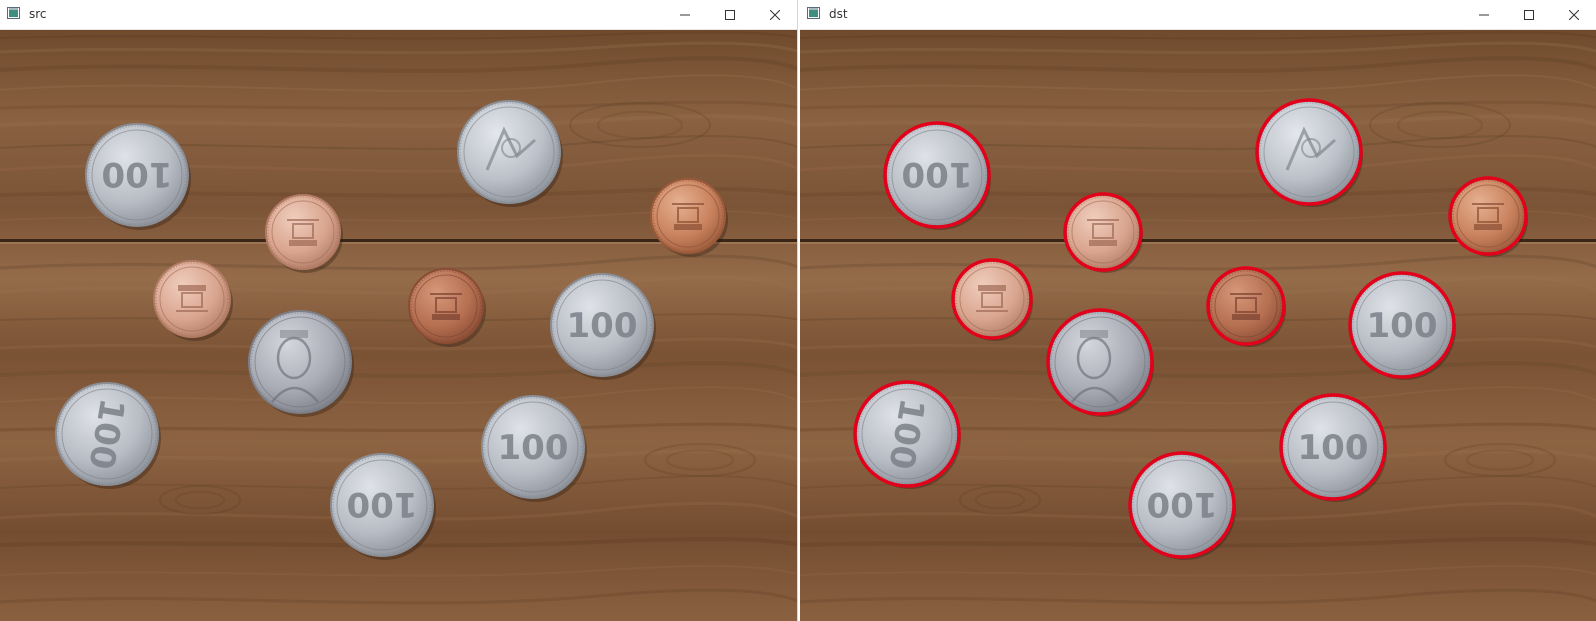  What do you see at coordinates (398, 15) in the screenshot?
I see `title-bar: src` at bounding box center [398, 15].